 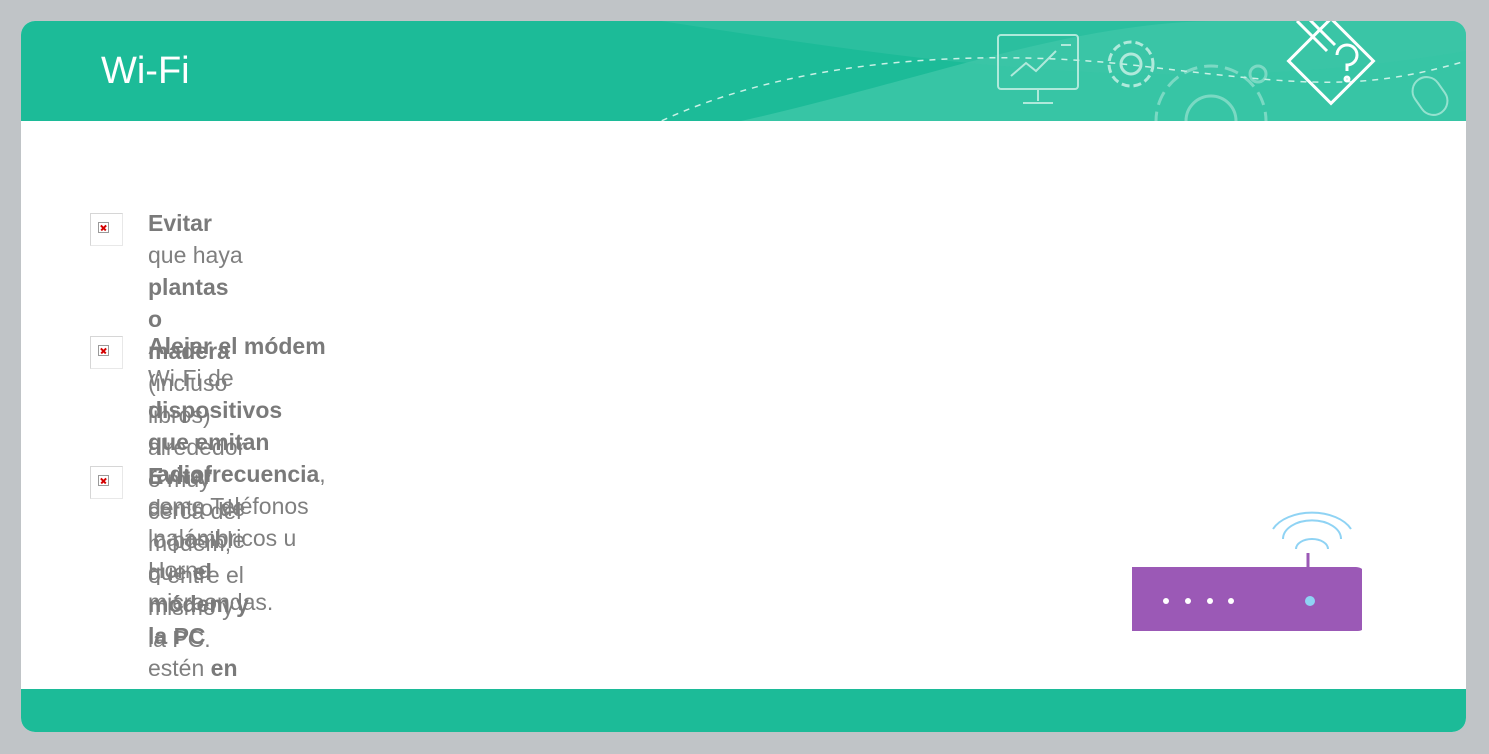 I want to click on text-span: estén, so click(x=179, y=668).